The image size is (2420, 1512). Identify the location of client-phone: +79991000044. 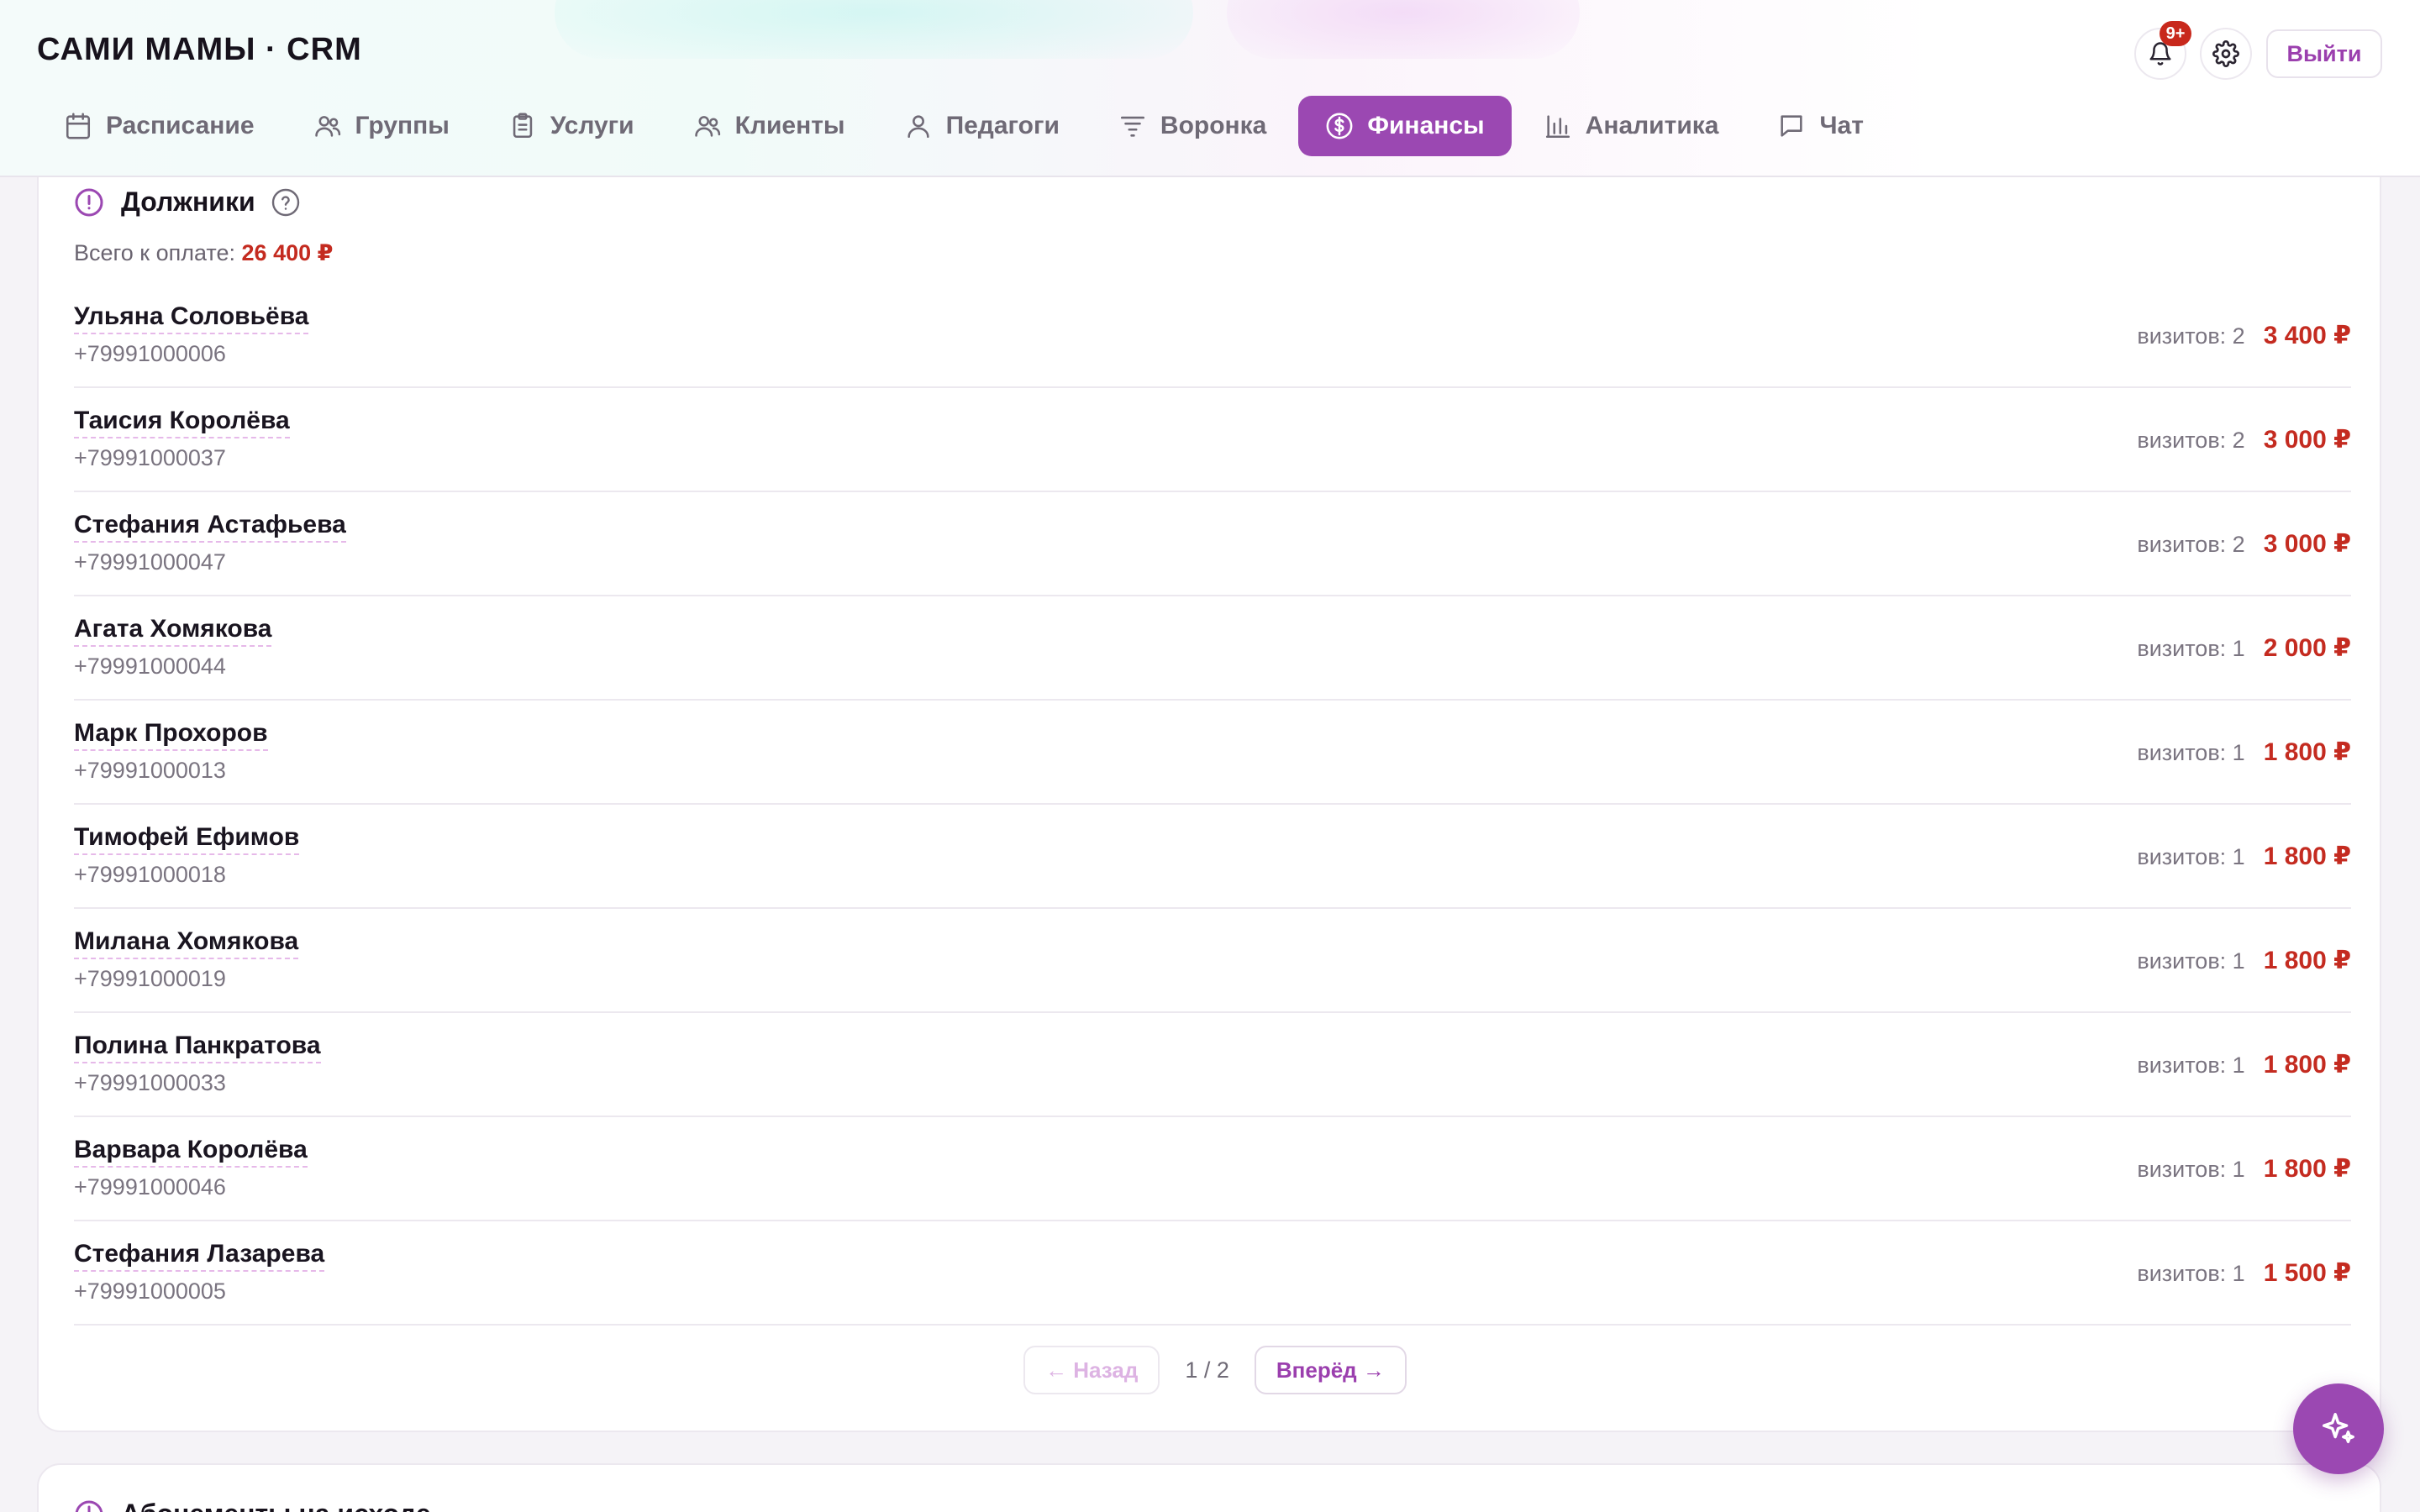
(150, 666).